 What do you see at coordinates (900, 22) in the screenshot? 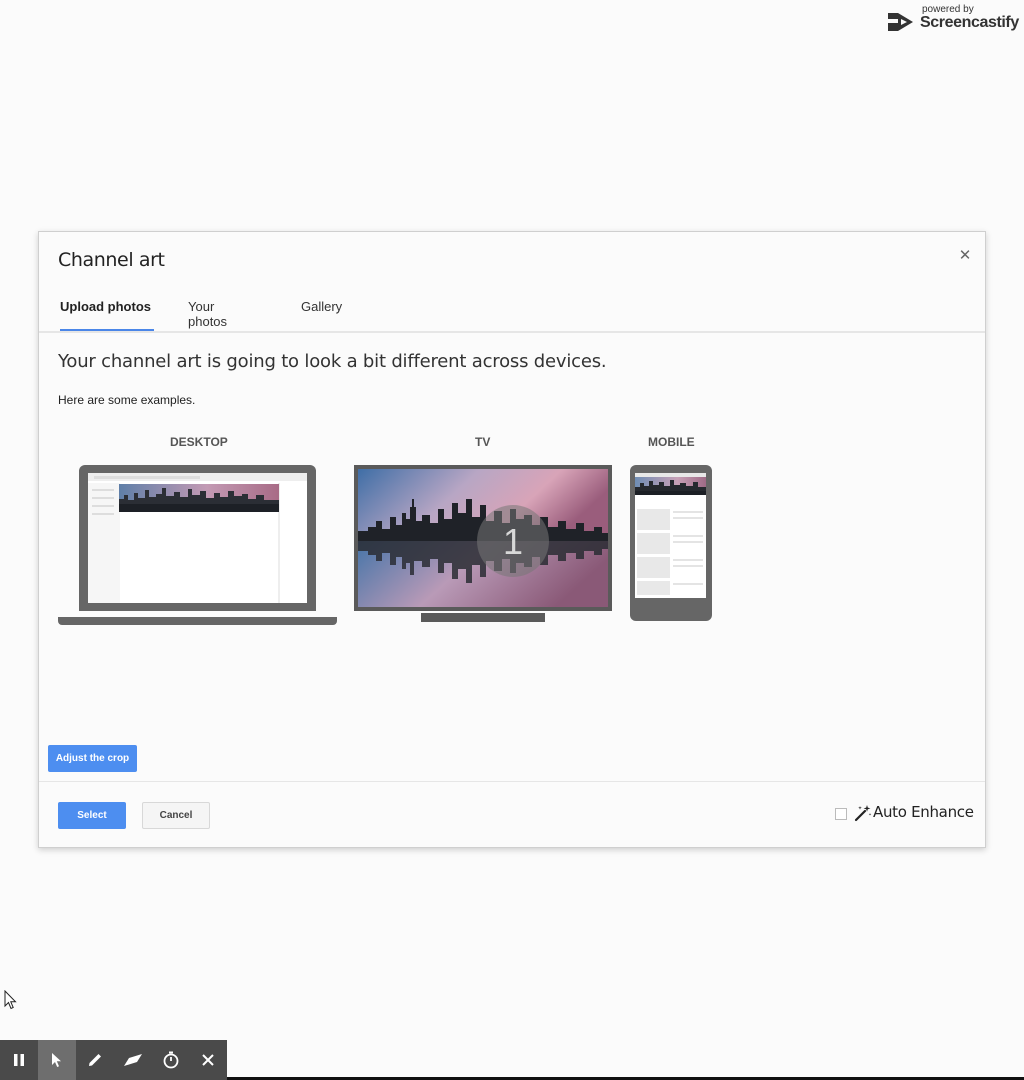
I see `screencastify-logo-icon` at bounding box center [900, 22].